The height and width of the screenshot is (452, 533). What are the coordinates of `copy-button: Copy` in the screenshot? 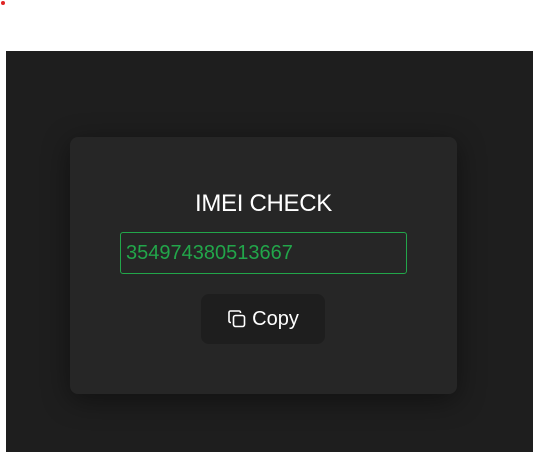 It's located at (263, 319).